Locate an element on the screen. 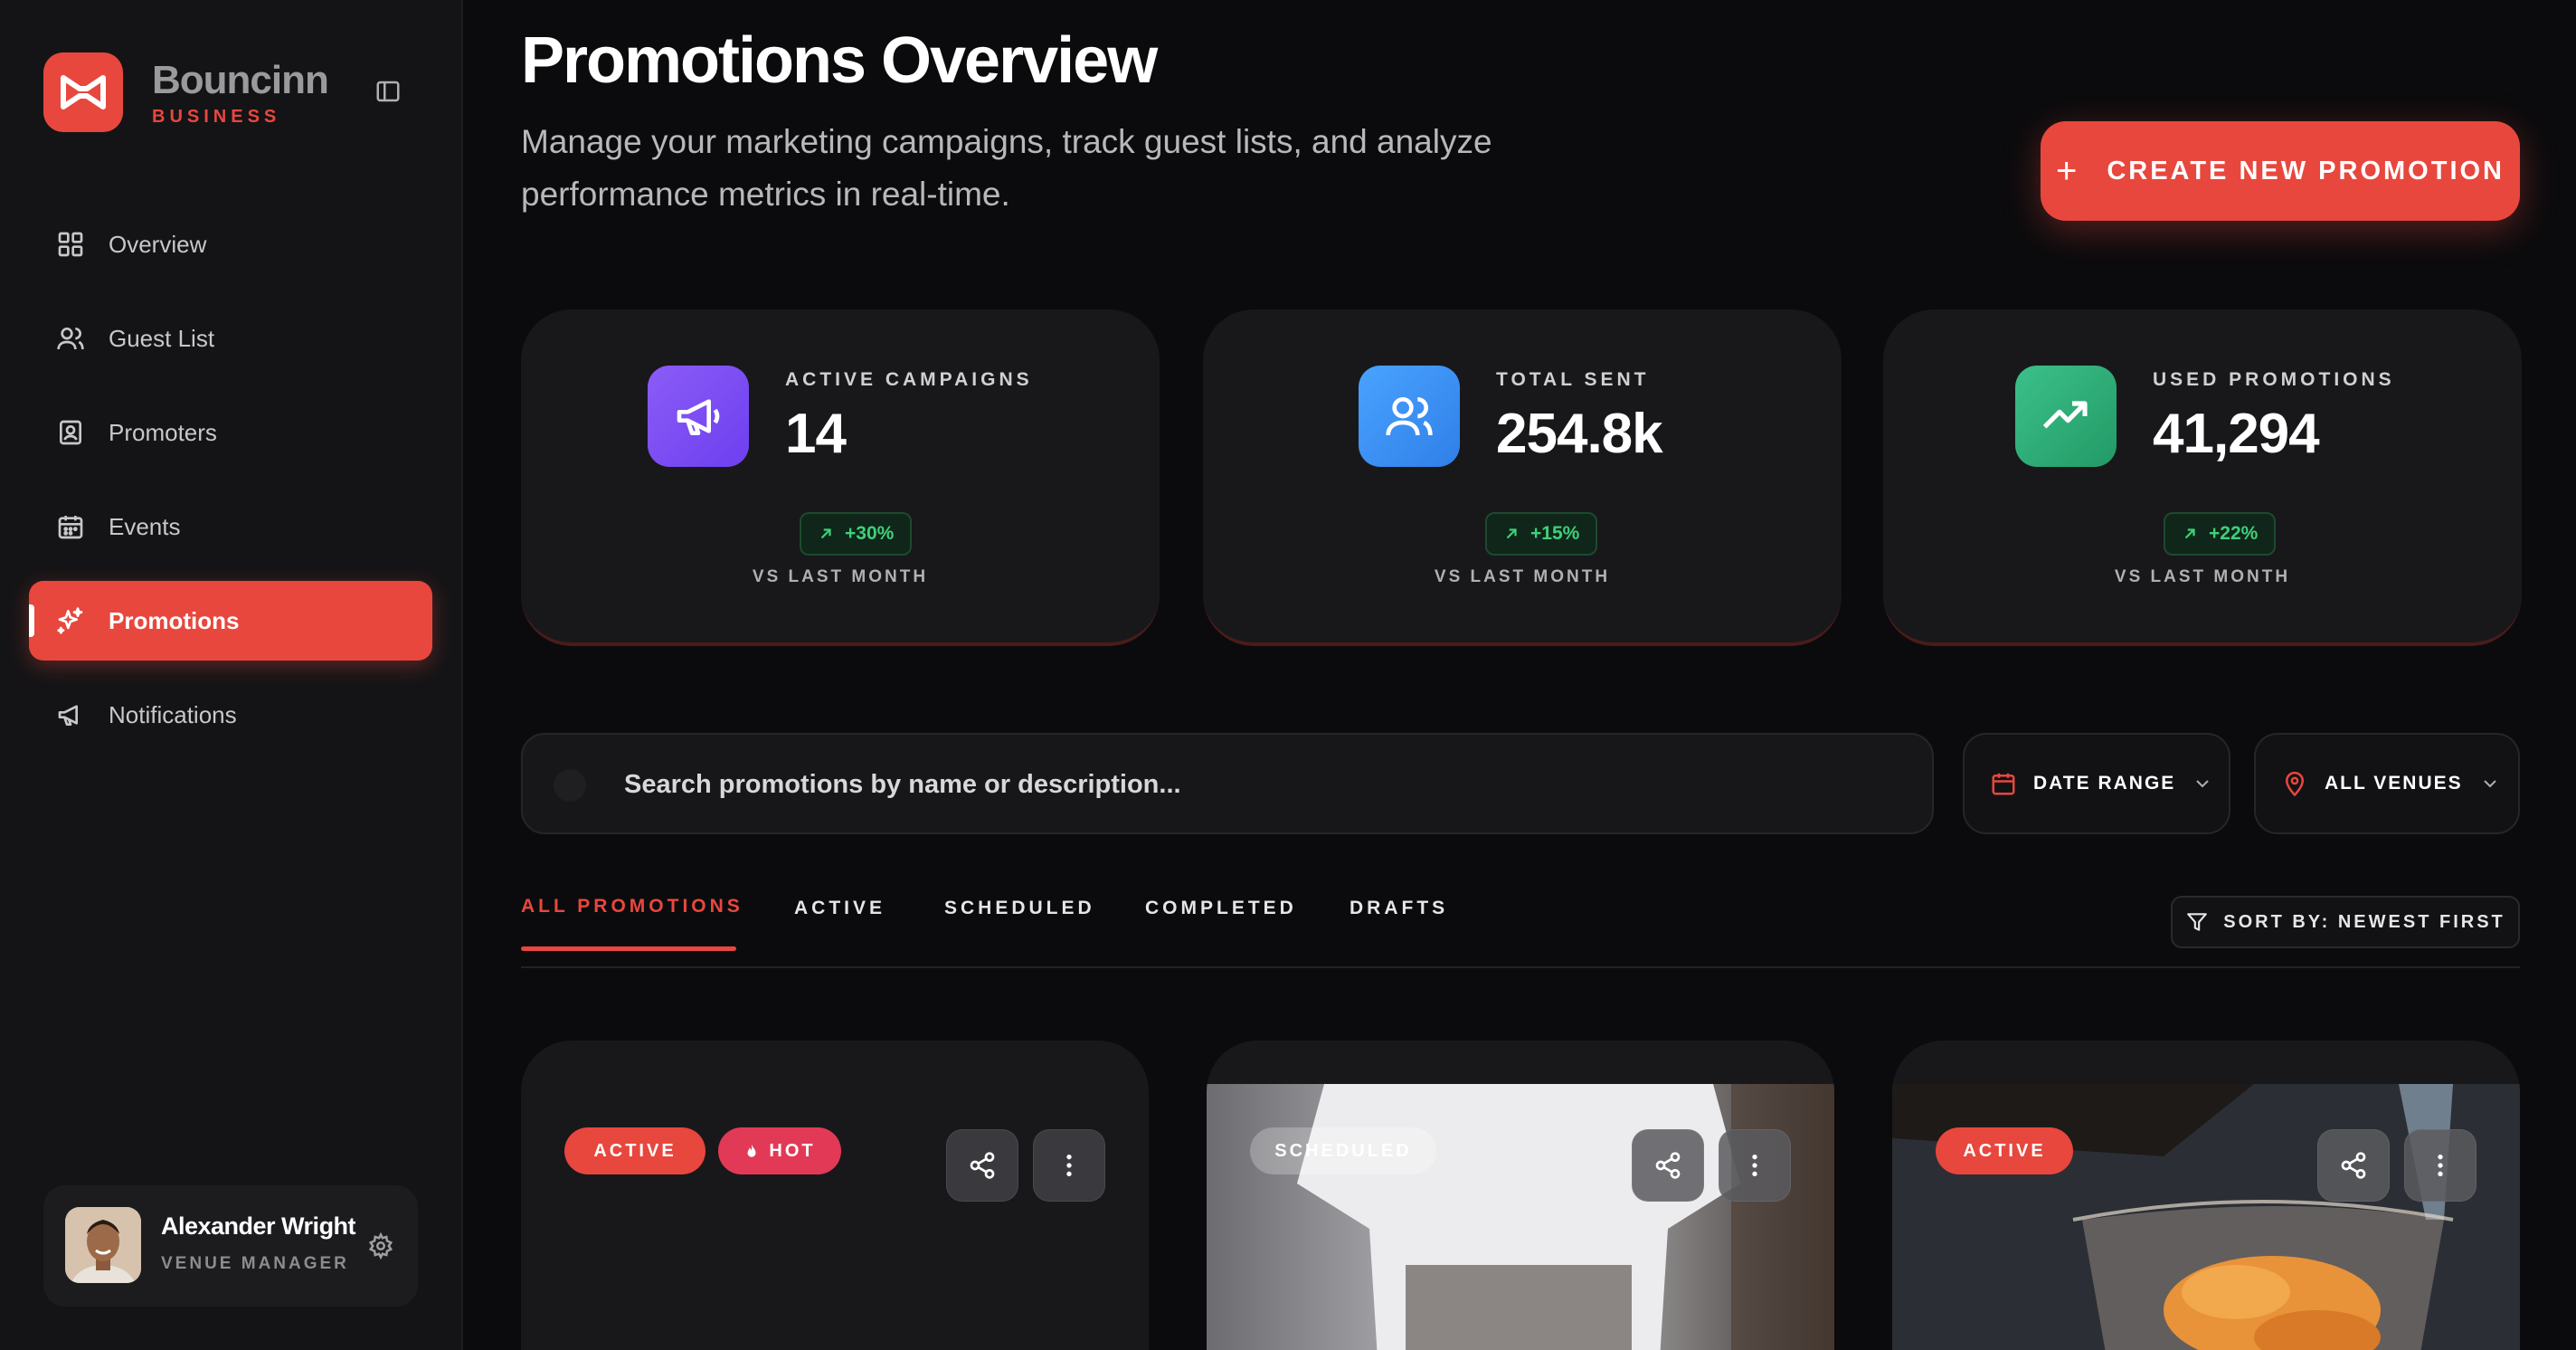  brand-subtitle: BUSINESS is located at coordinates (216, 117).